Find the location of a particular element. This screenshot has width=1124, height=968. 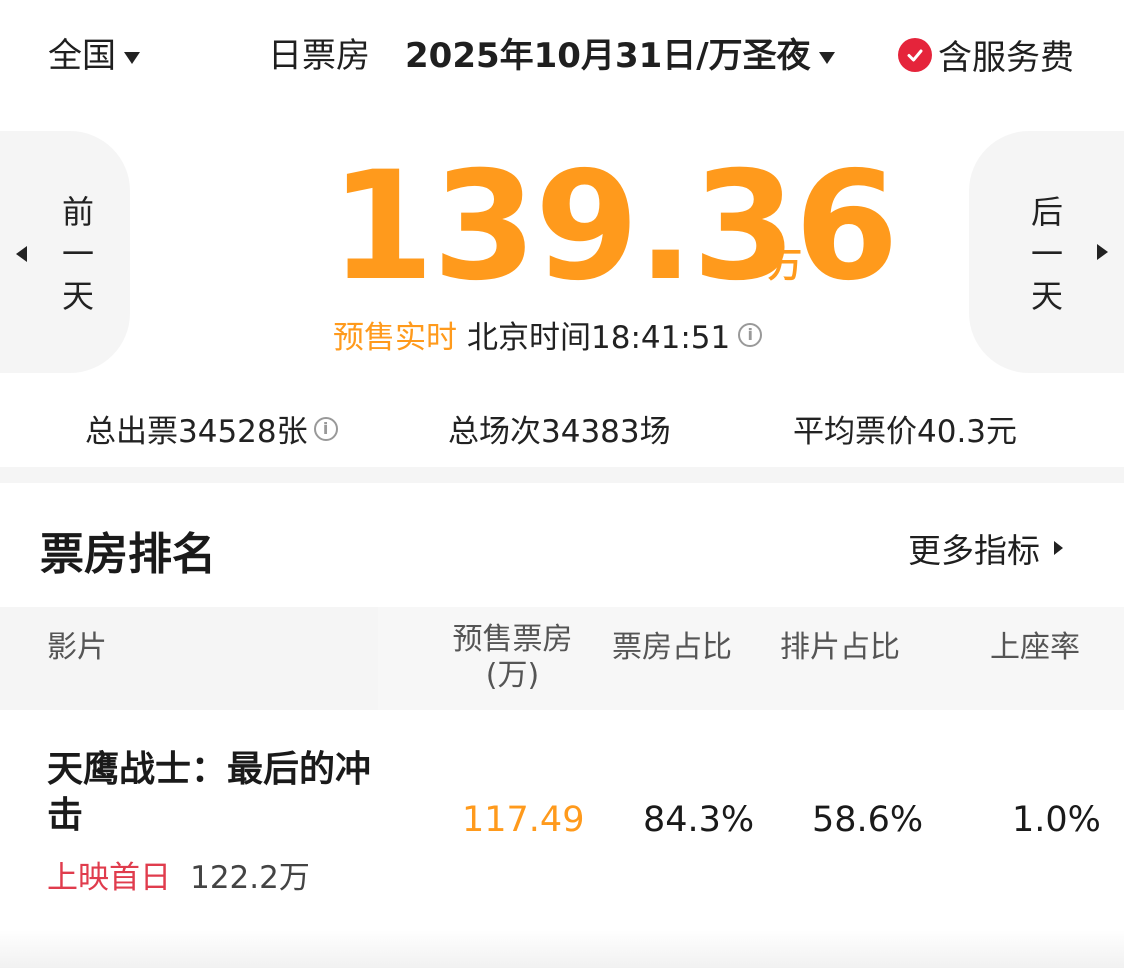

share-value: 84.3% is located at coordinates (699, 820).